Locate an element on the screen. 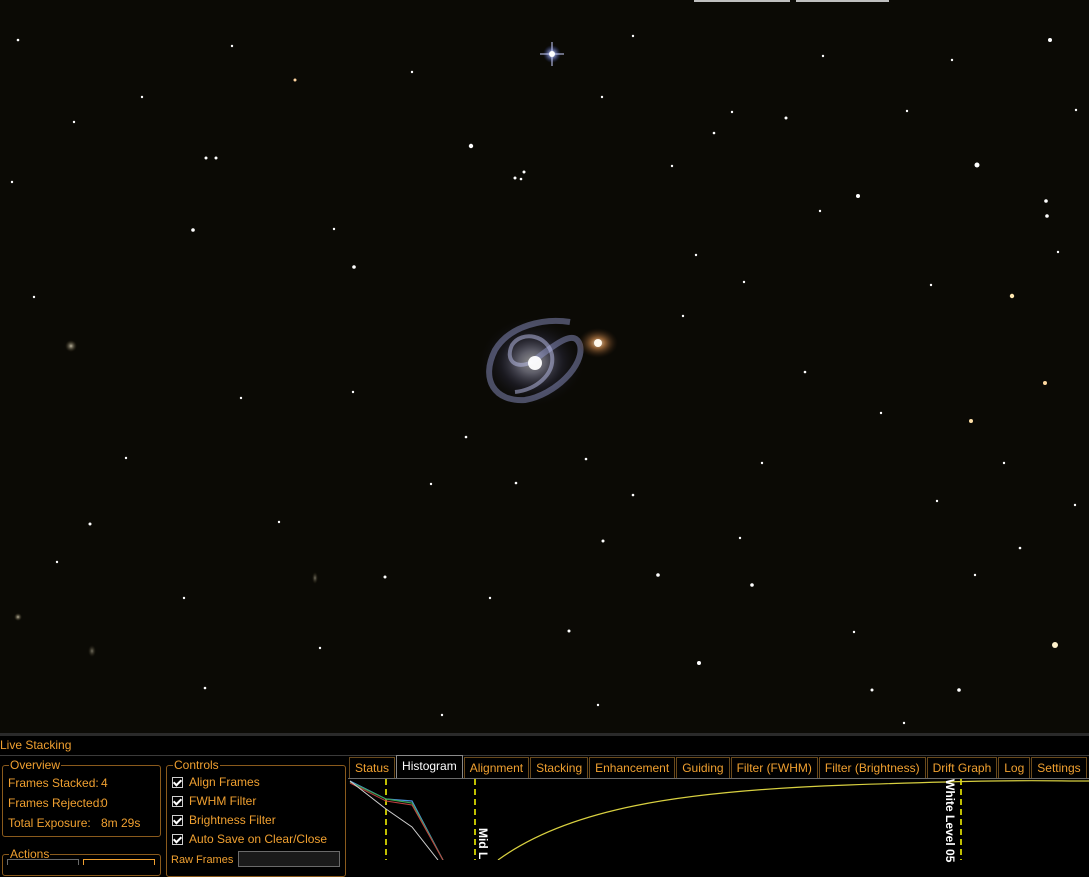 The height and width of the screenshot is (877, 1089). histogram-graph is located at coordinates (719, 819).